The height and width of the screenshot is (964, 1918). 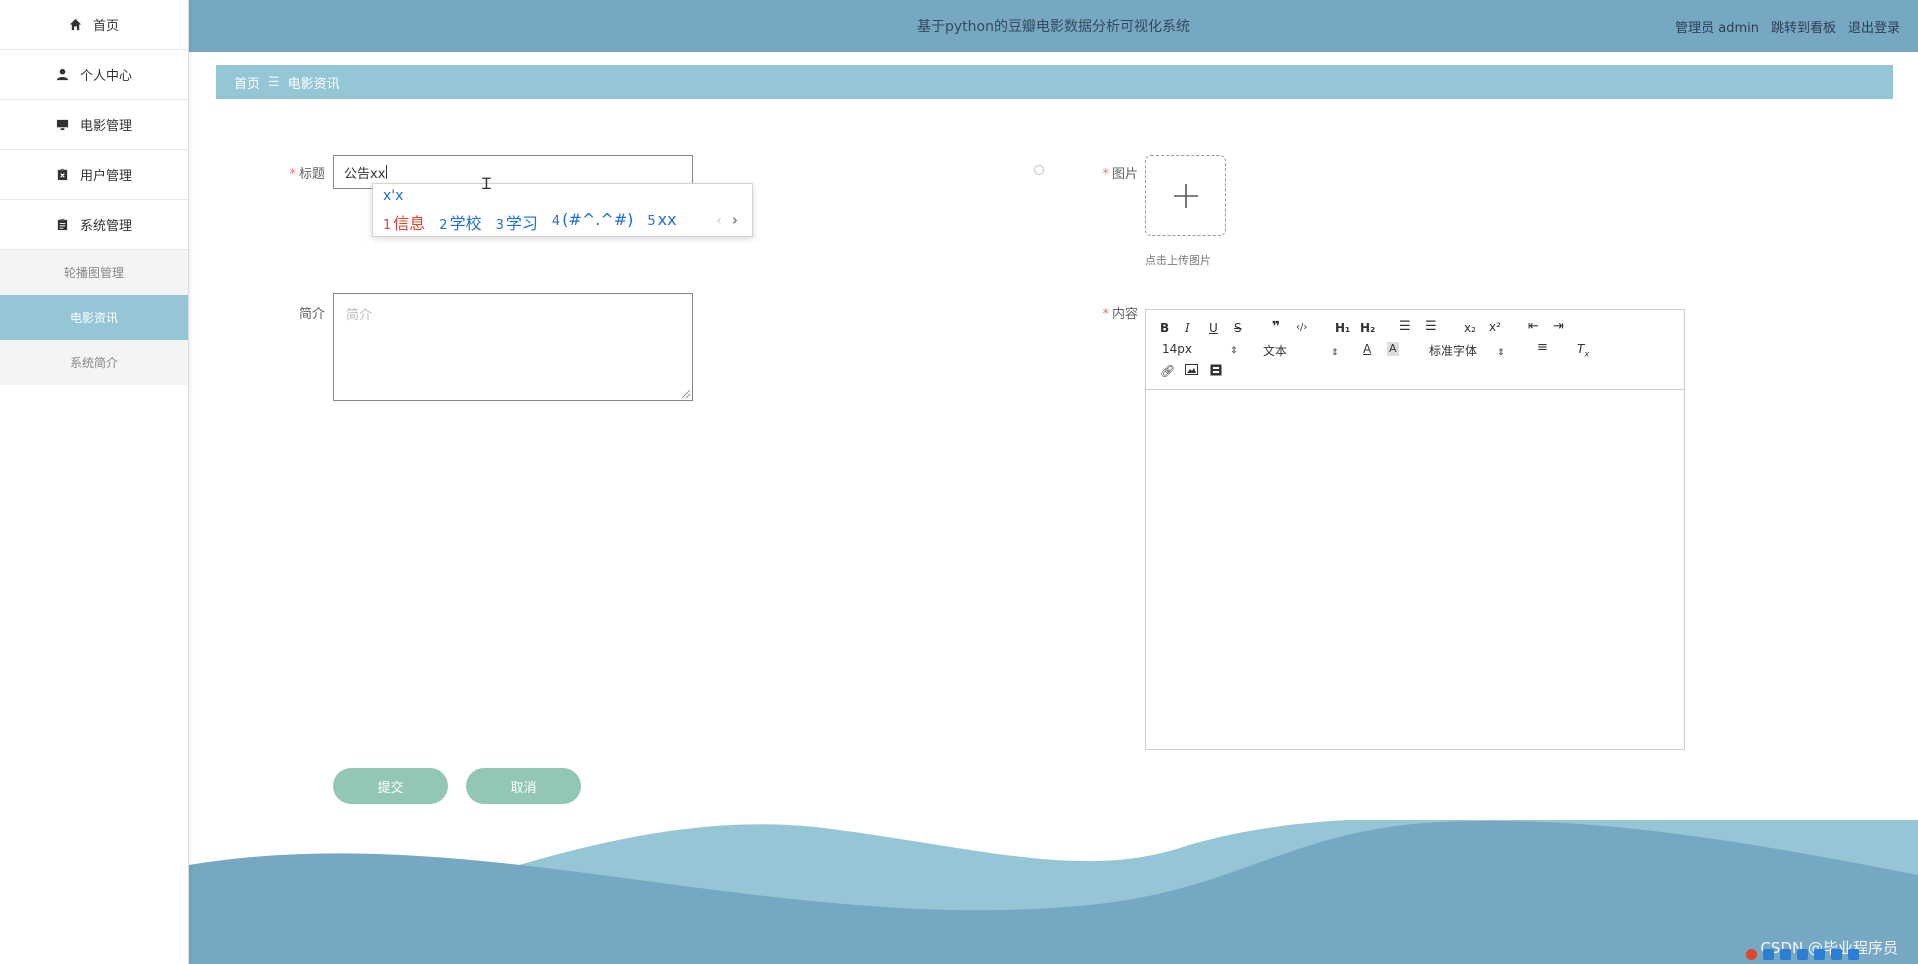 What do you see at coordinates (76, 25) in the screenshot?
I see `home-icon` at bounding box center [76, 25].